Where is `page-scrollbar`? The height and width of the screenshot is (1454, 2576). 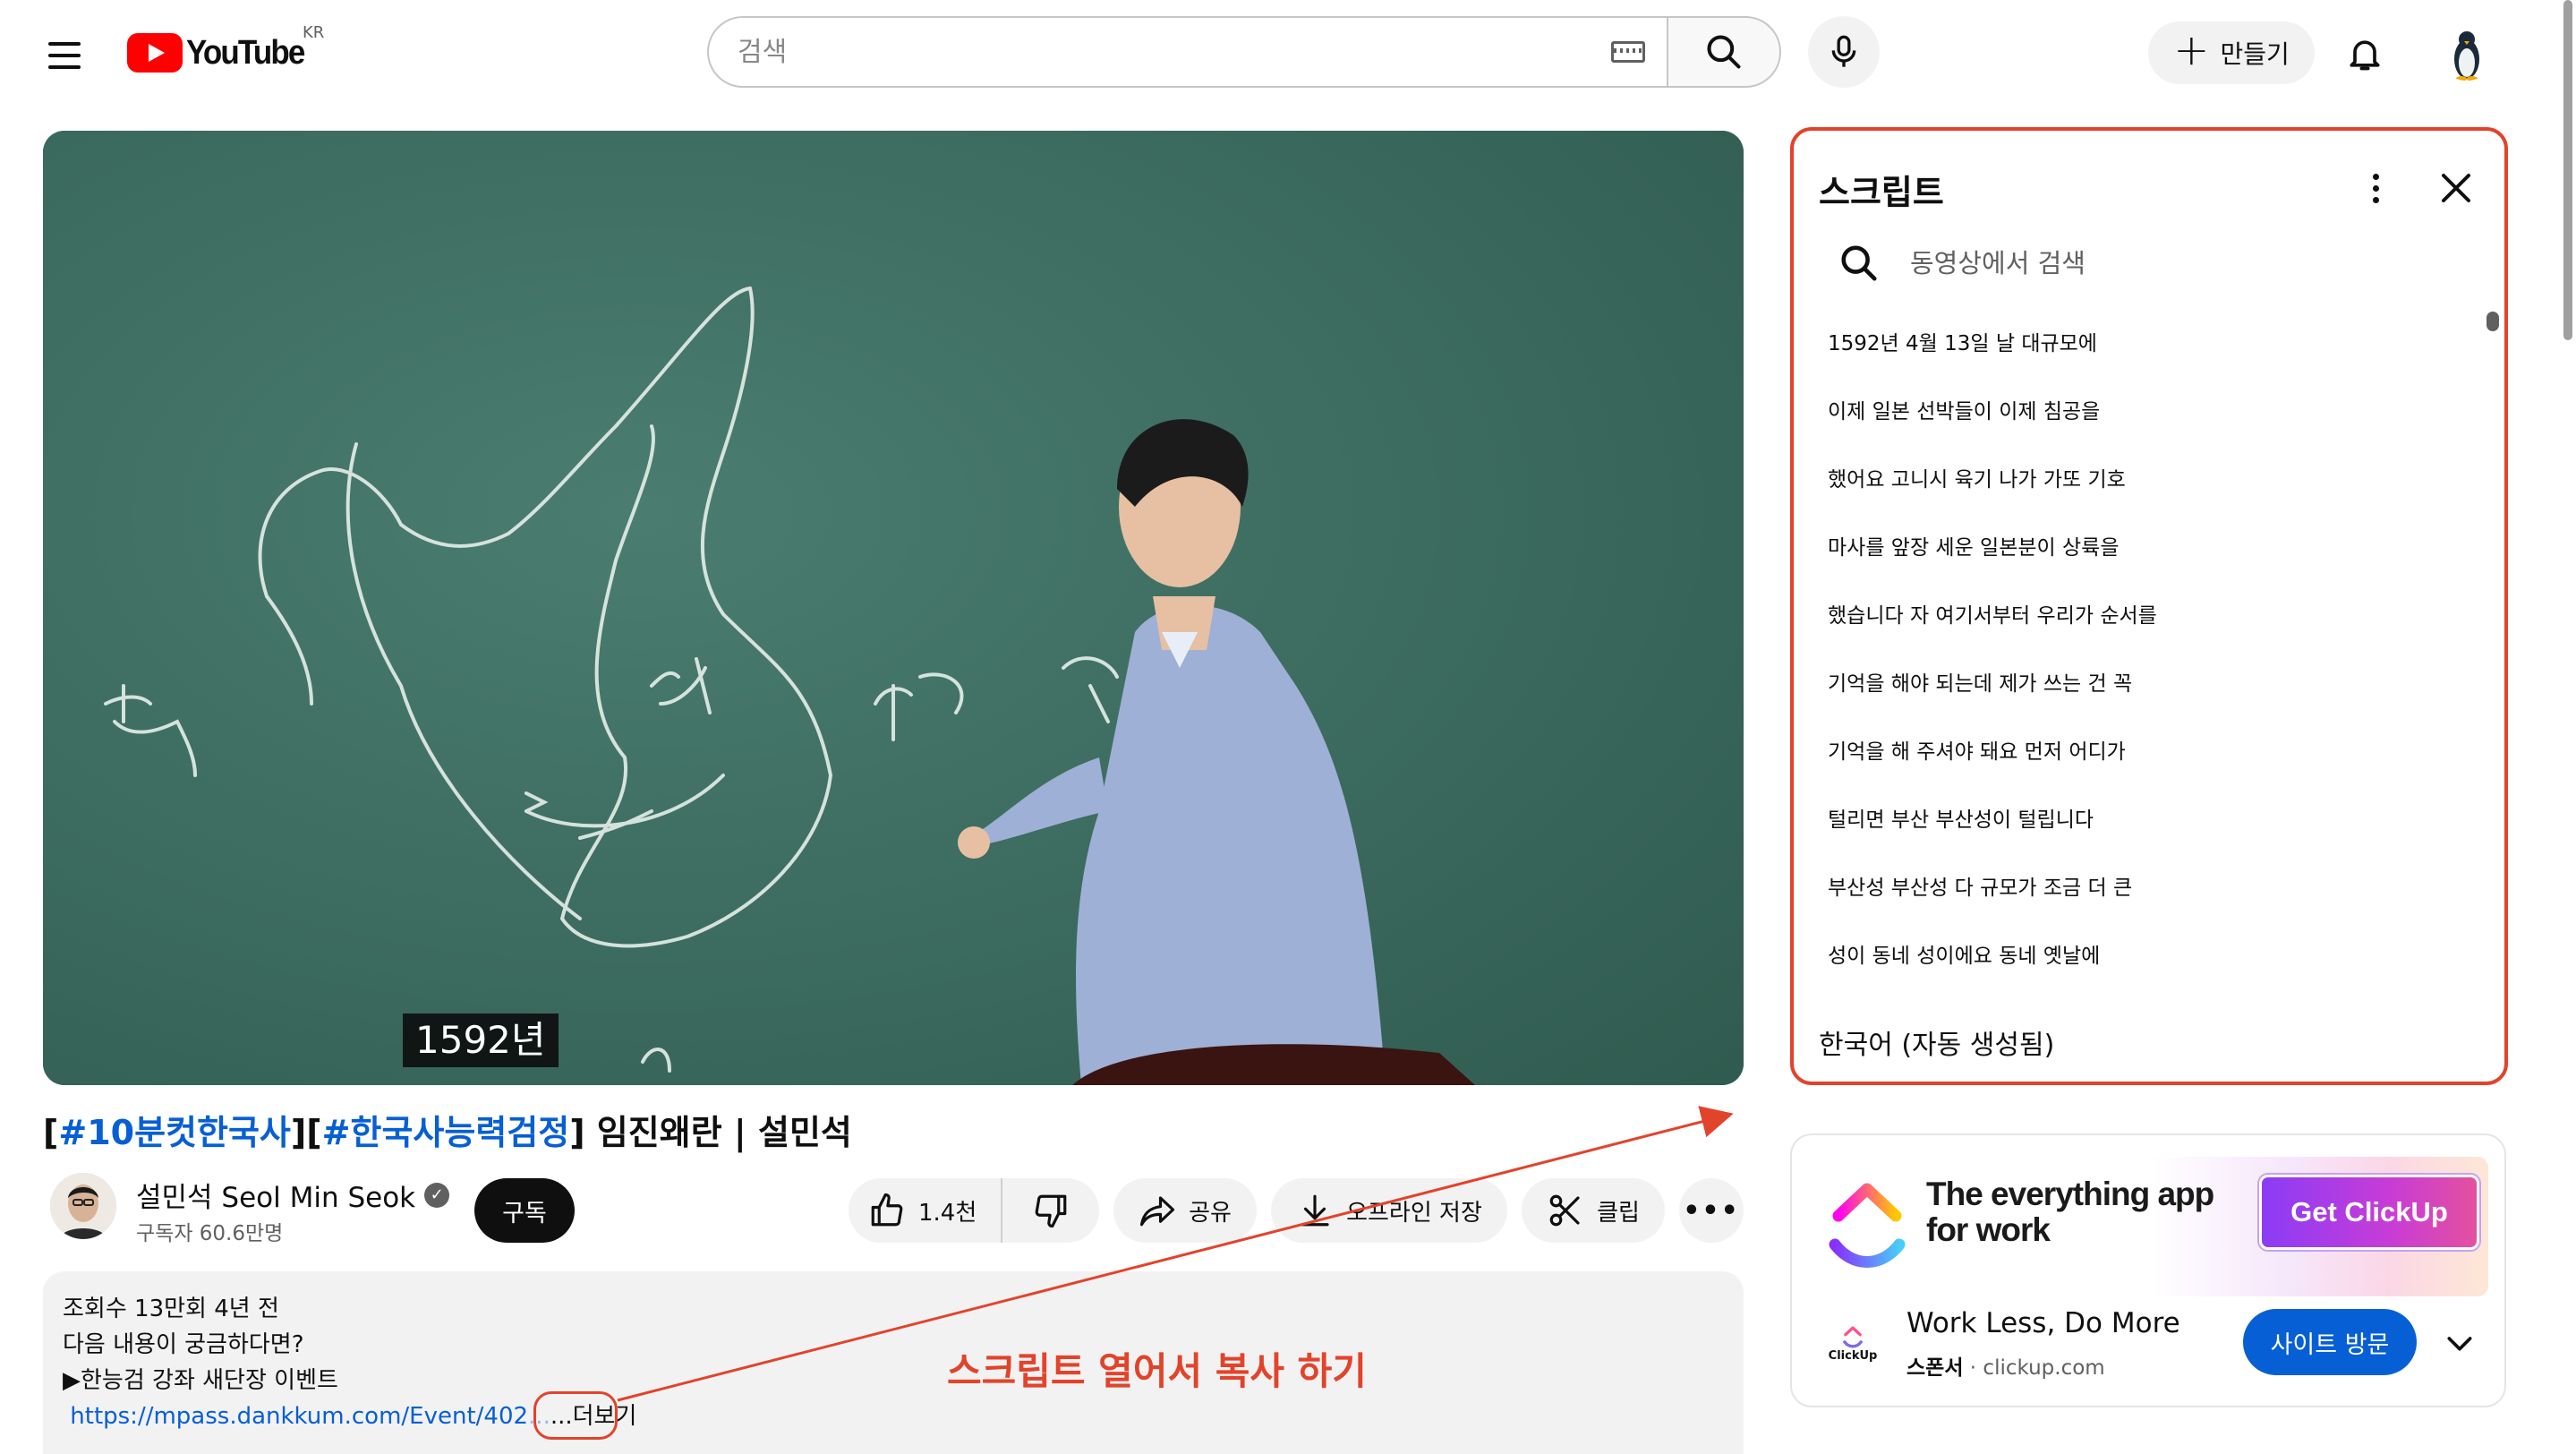 page-scrollbar is located at coordinates (2568, 727).